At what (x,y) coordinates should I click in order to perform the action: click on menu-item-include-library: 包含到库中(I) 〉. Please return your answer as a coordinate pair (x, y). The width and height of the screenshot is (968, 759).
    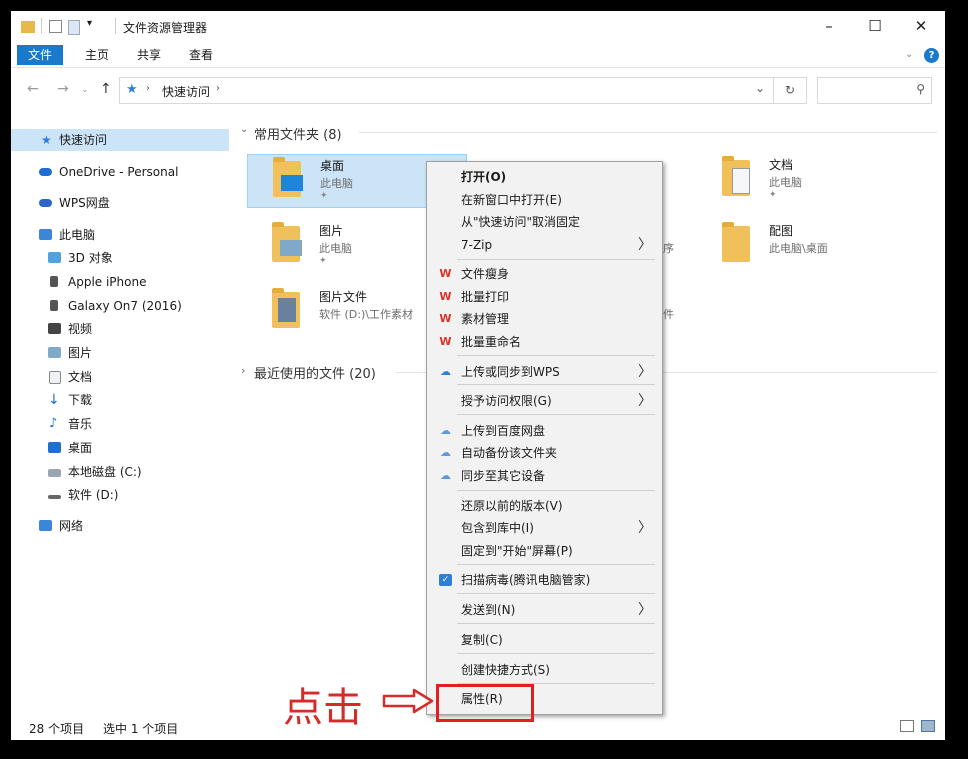
    Looking at the image, I should click on (544, 528).